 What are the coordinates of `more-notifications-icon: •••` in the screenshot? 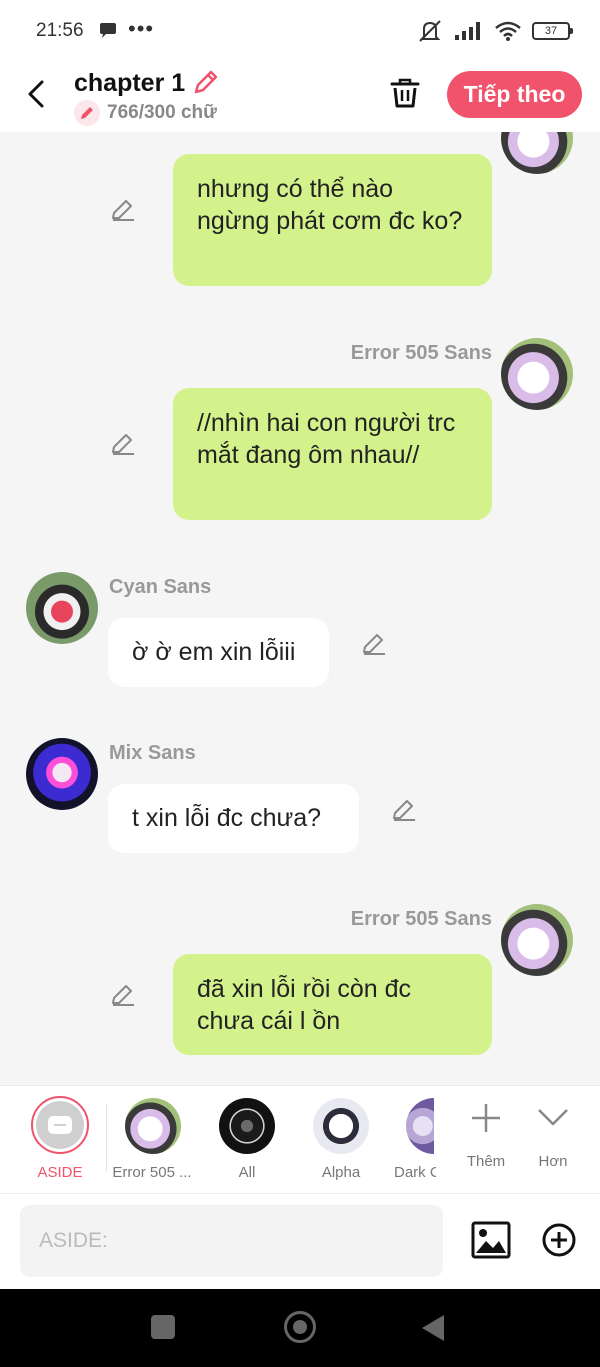 It's located at (141, 28).